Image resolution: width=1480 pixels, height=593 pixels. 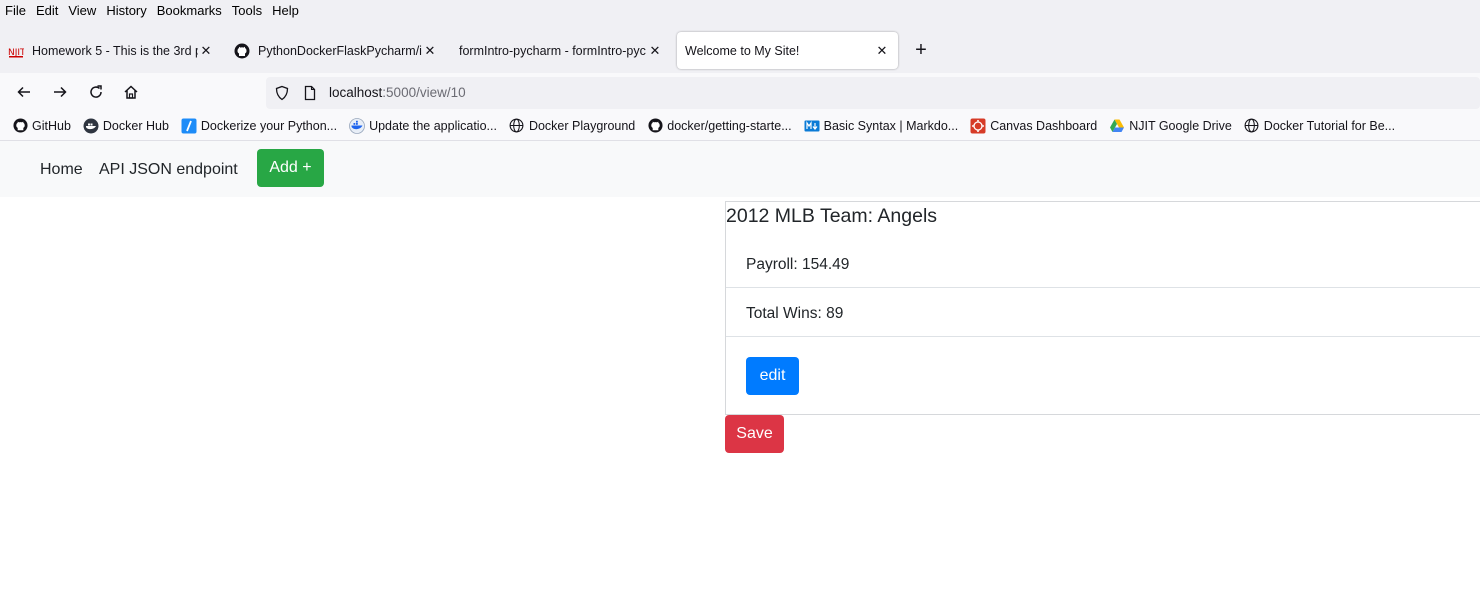 What do you see at coordinates (51, 125) in the screenshot?
I see `bookmark-label: GitHub` at bounding box center [51, 125].